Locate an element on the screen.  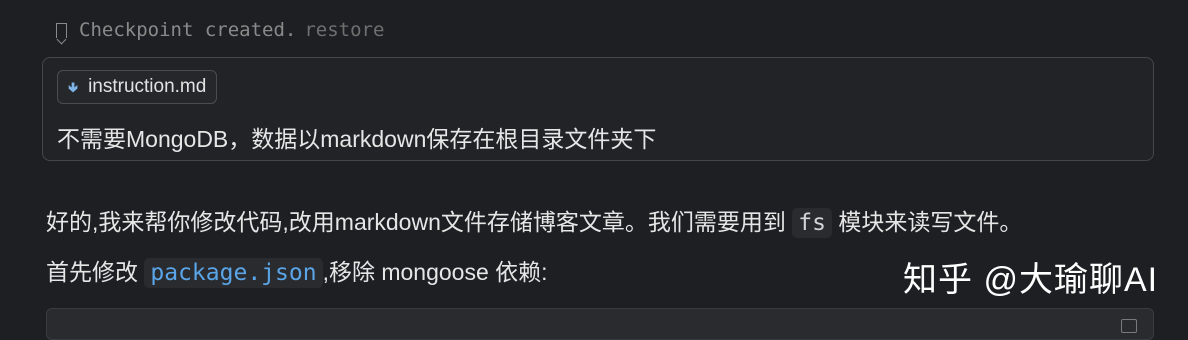
inline-code: fs is located at coordinates (812, 223).